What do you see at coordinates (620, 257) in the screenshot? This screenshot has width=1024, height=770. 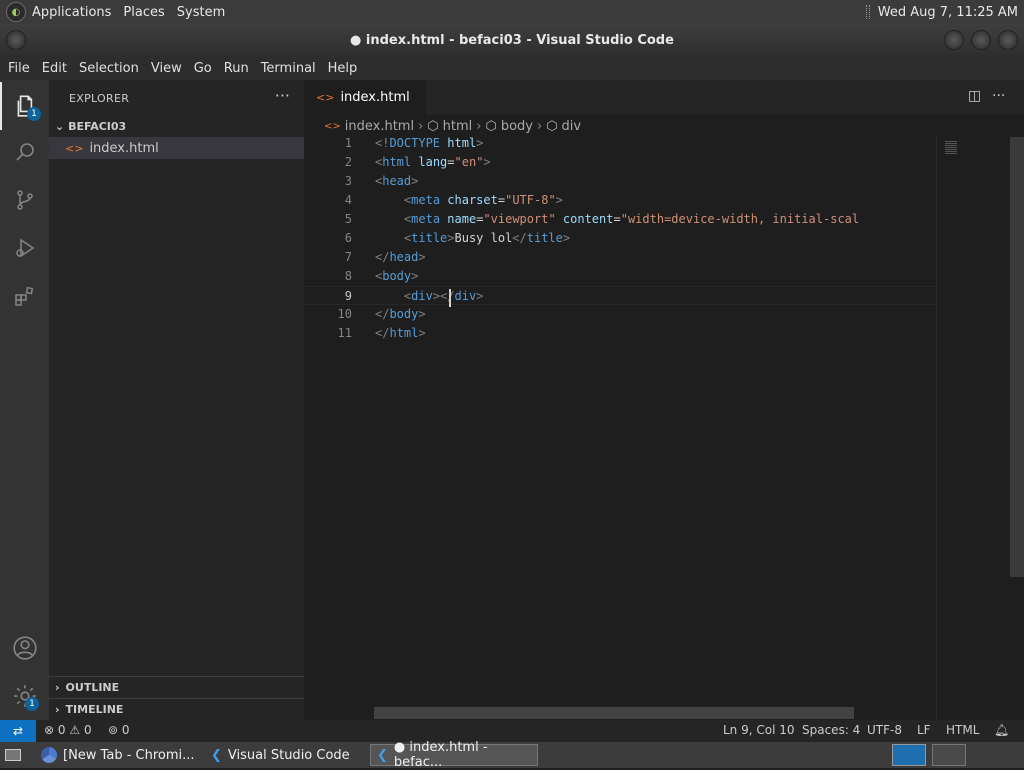 I see `code-line: 7 </head>` at bounding box center [620, 257].